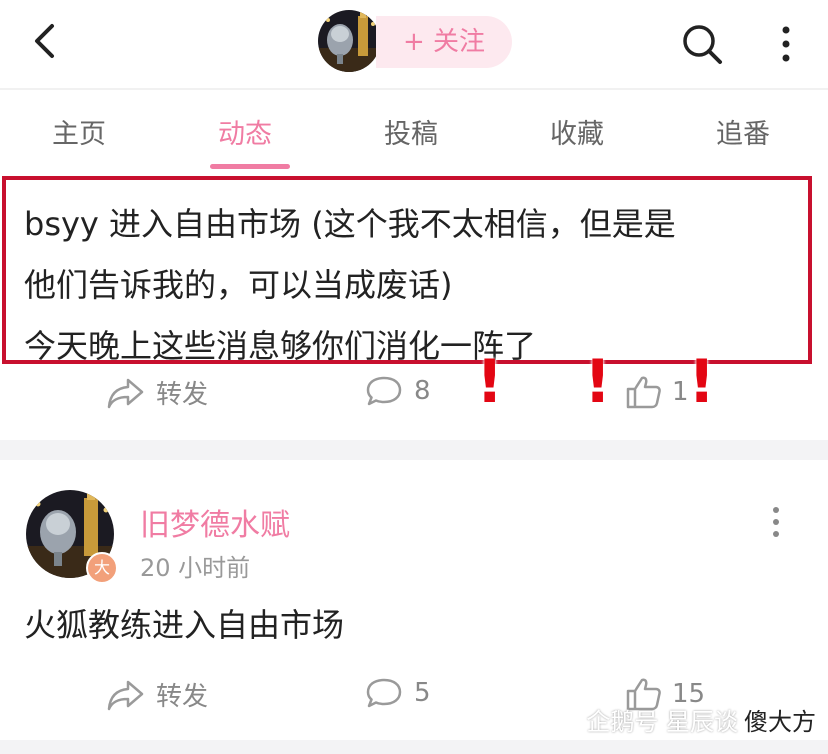  What do you see at coordinates (44, 41) in the screenshot?
I see `back-icon` at bounding box center [44, 41].